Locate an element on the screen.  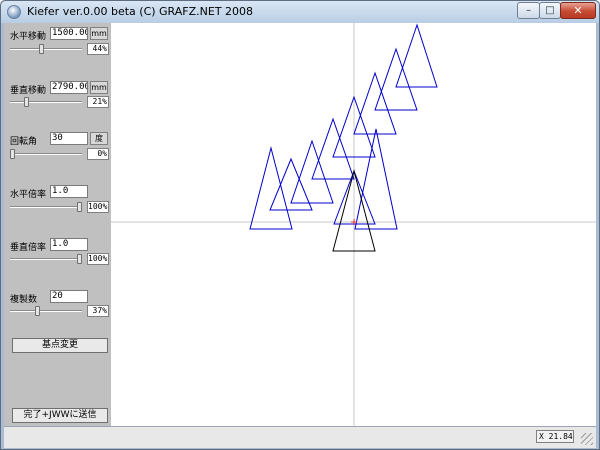
resize-grip-icon is located at coordinates (587, 439).